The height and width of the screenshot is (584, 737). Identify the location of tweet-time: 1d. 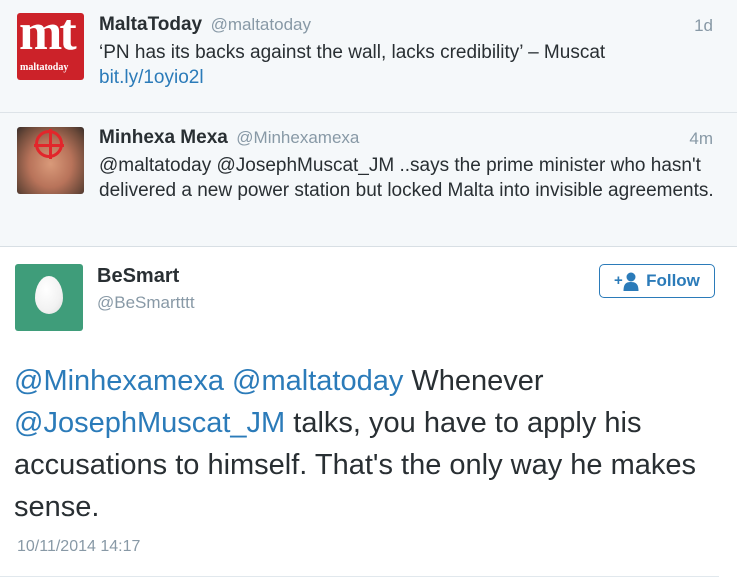
(703, 26).